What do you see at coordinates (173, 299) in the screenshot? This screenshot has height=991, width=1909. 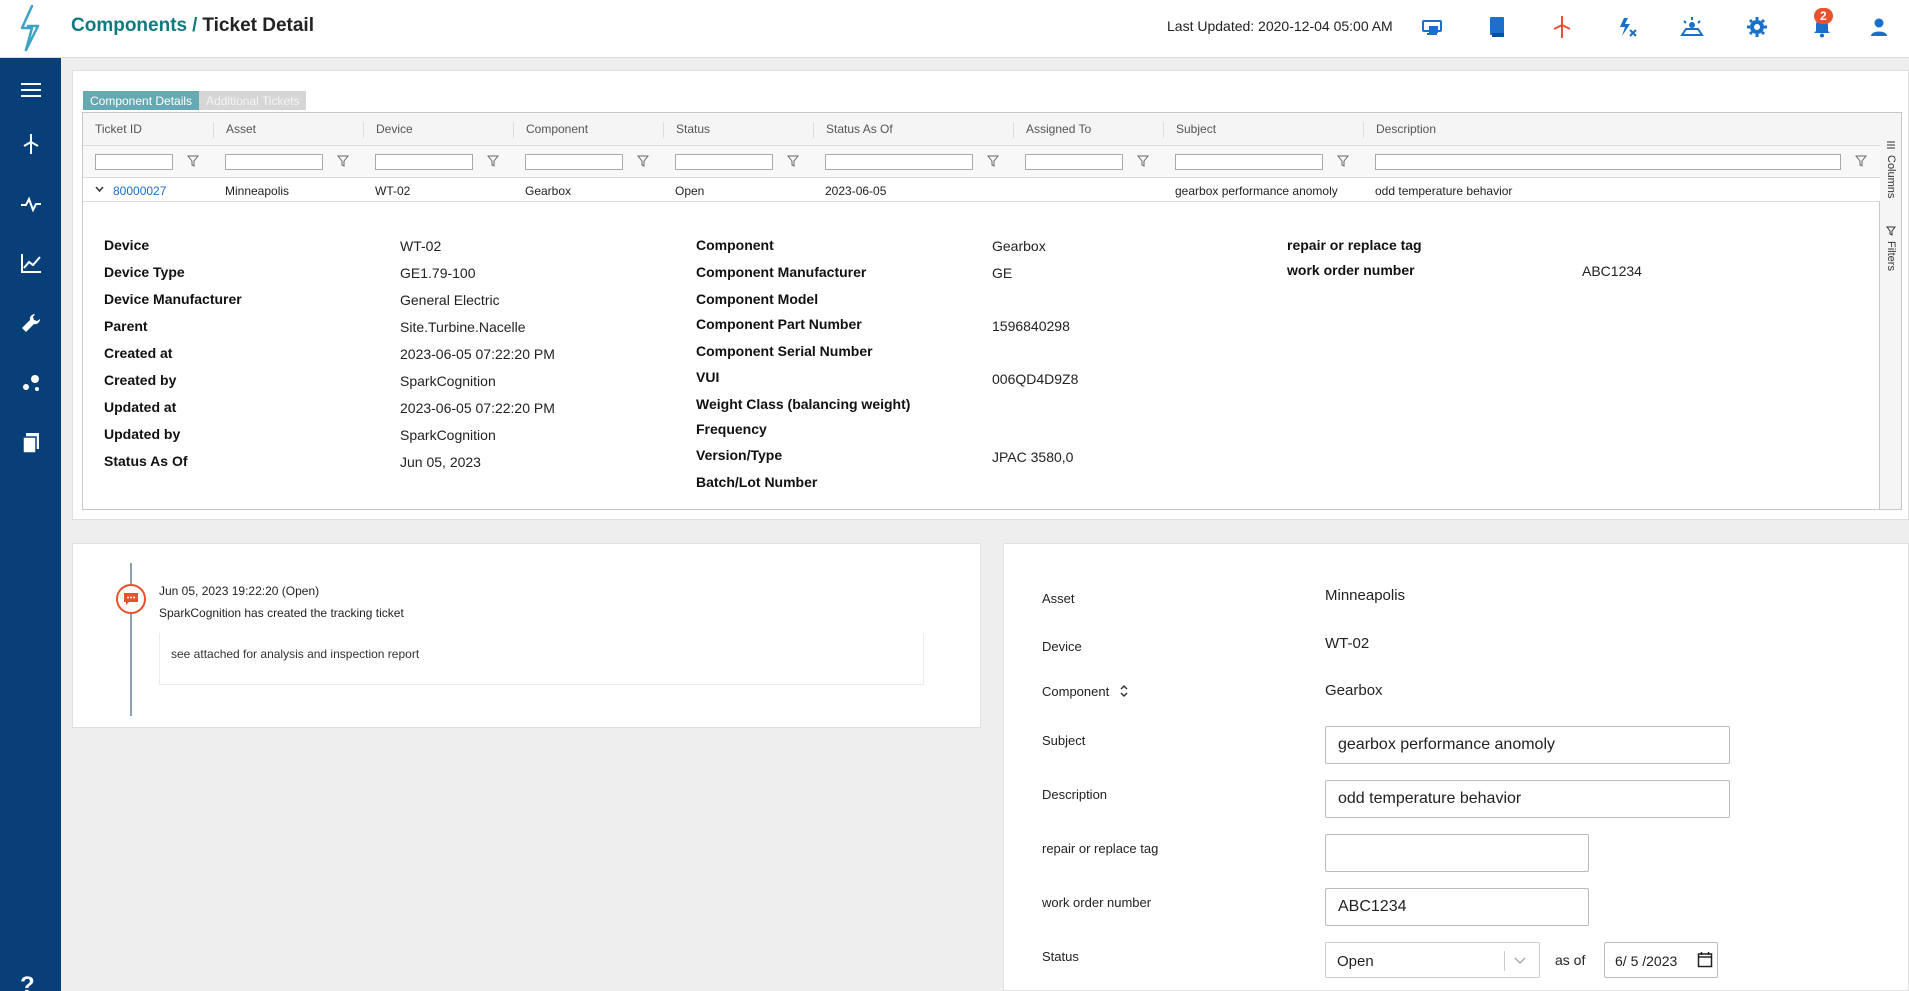 I see `detail-label: Device Manufacturer` at bounding box center [173, 299].